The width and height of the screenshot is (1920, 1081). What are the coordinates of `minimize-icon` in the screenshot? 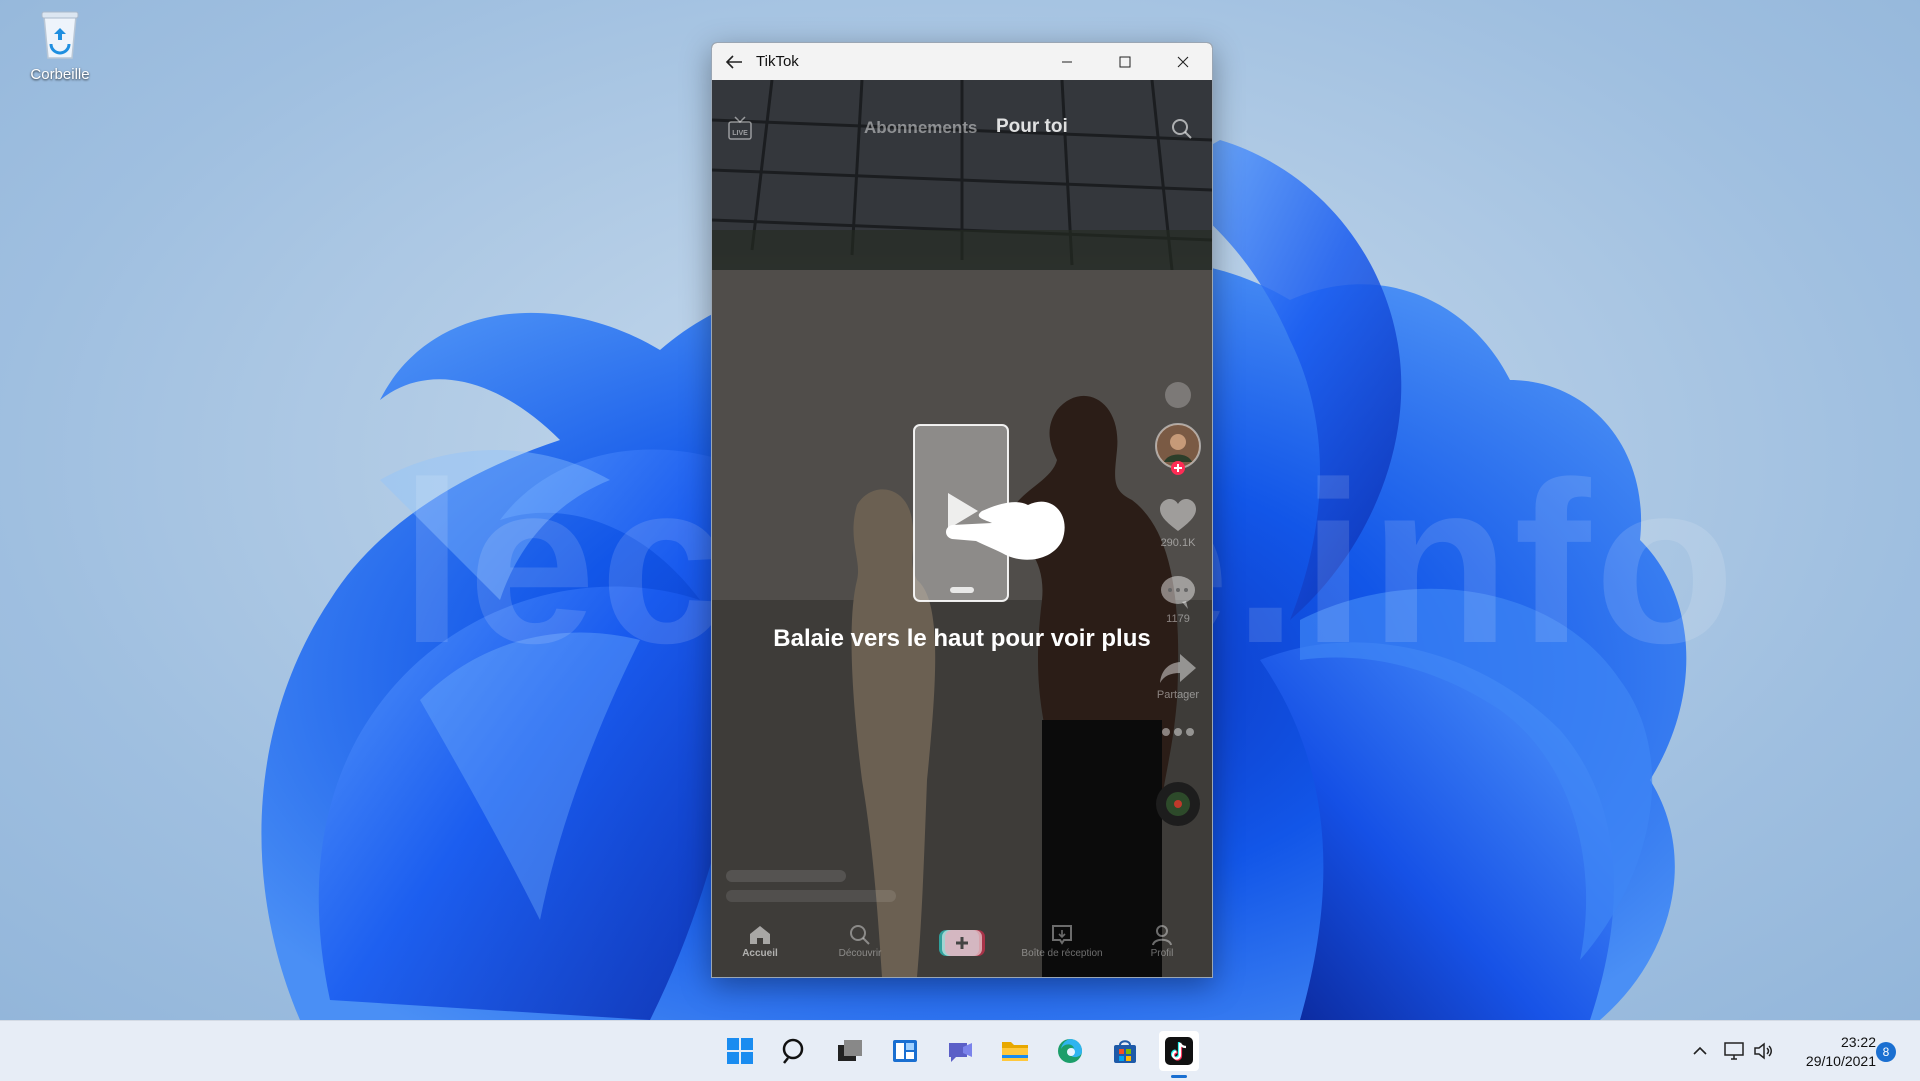 It's located at (1067, 61).